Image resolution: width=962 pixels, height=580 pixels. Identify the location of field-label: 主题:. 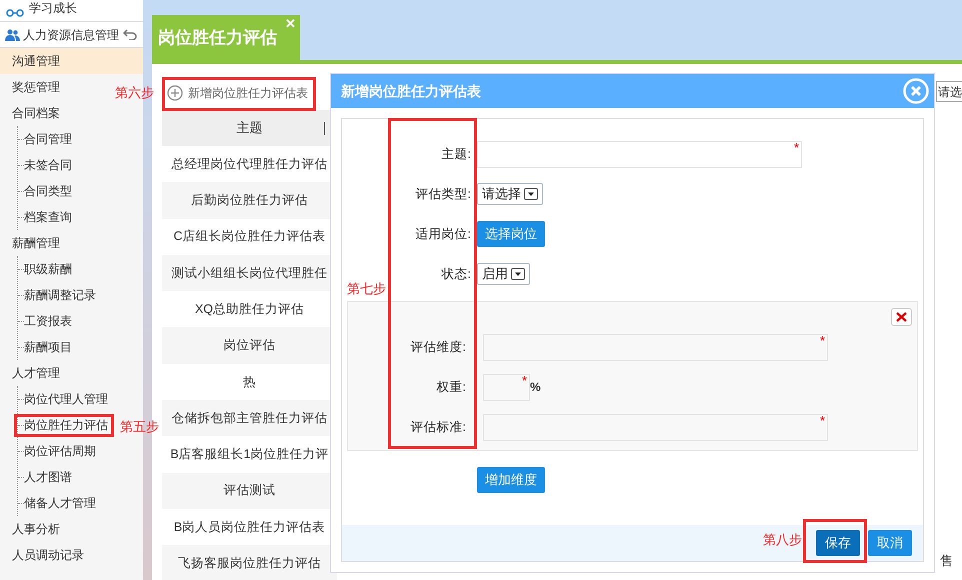
(456, 154).